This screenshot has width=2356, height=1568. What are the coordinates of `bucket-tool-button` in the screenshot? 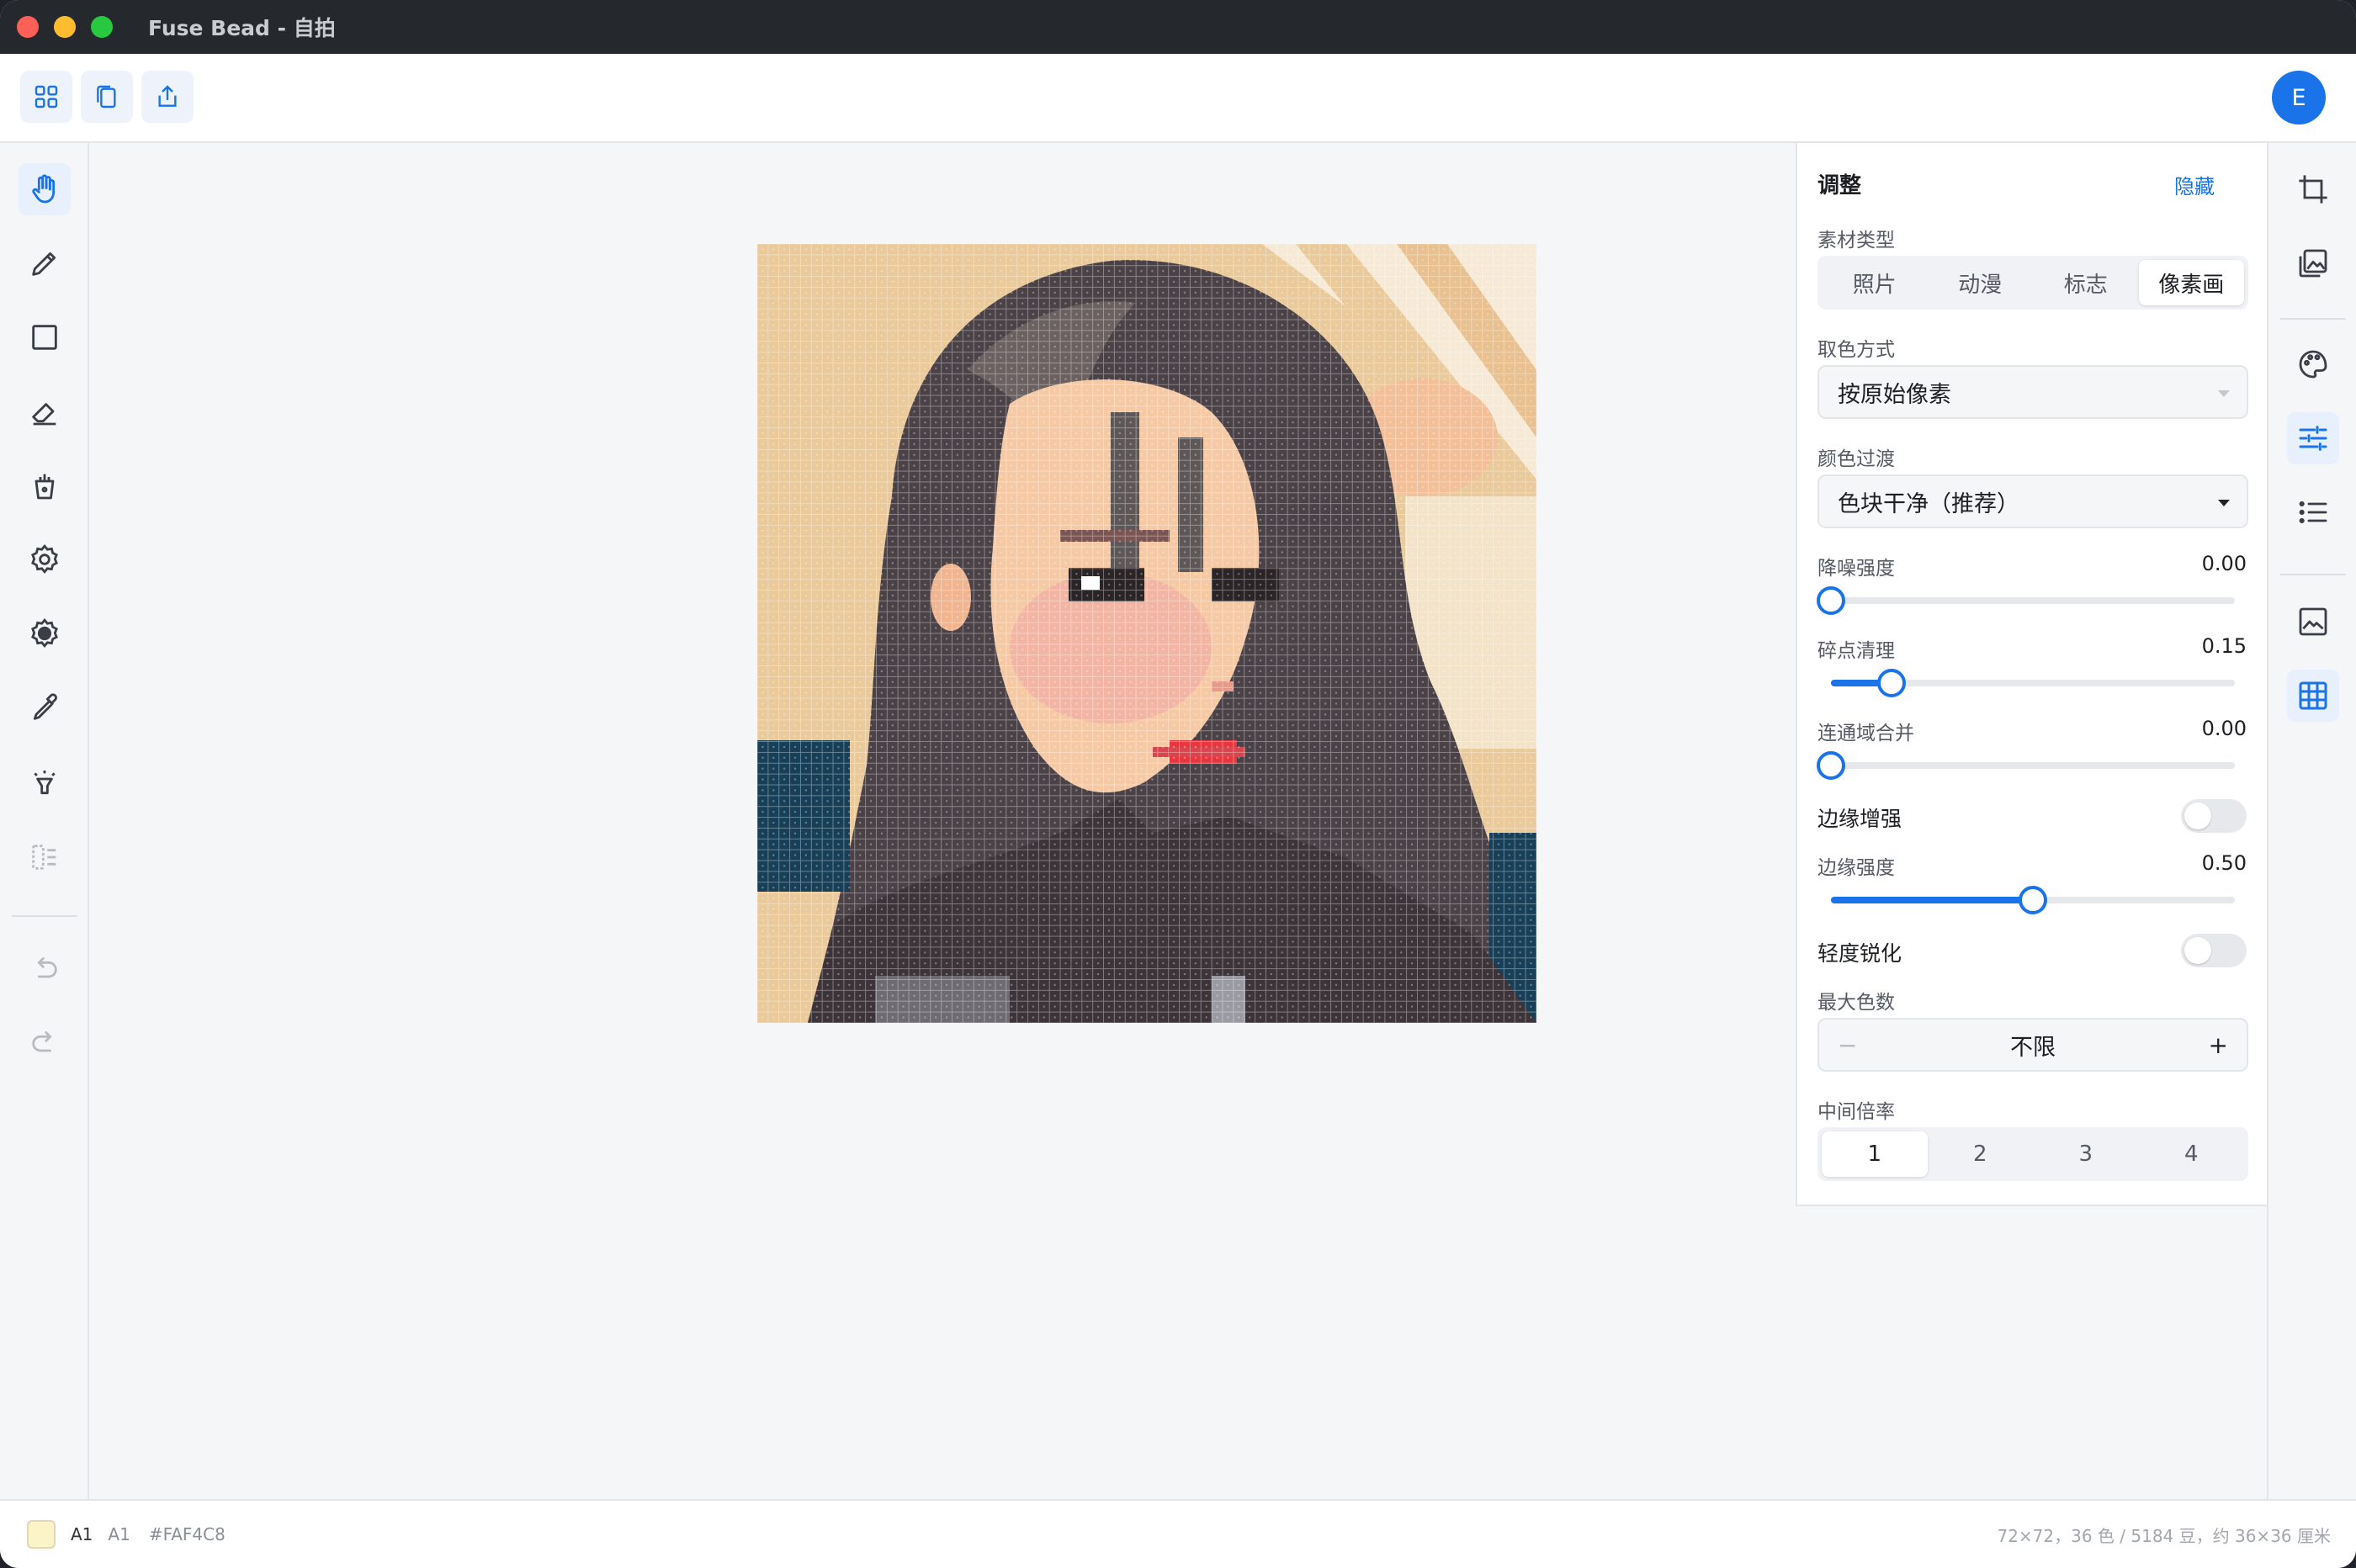 It's located at (45, 485).